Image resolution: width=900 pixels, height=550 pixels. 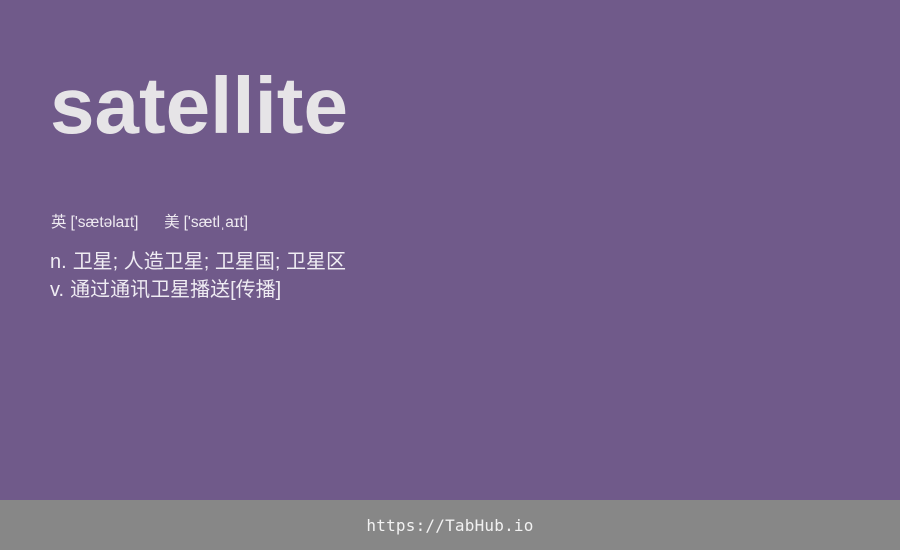 I want to click on uk-ipa: ['sætəlaɪt], so click(x=104, y=222).